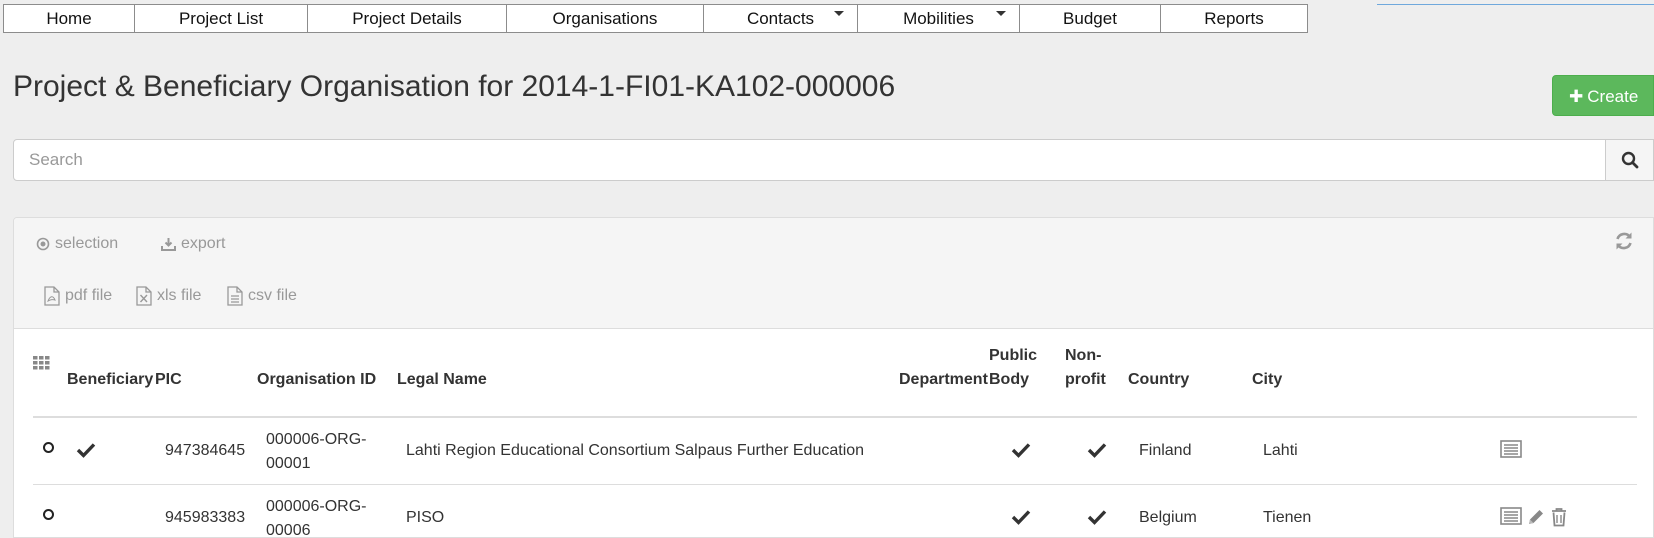 The height and width of the screenshot is (538, 1654). I want to click on header-divider, so click(1515, 4).